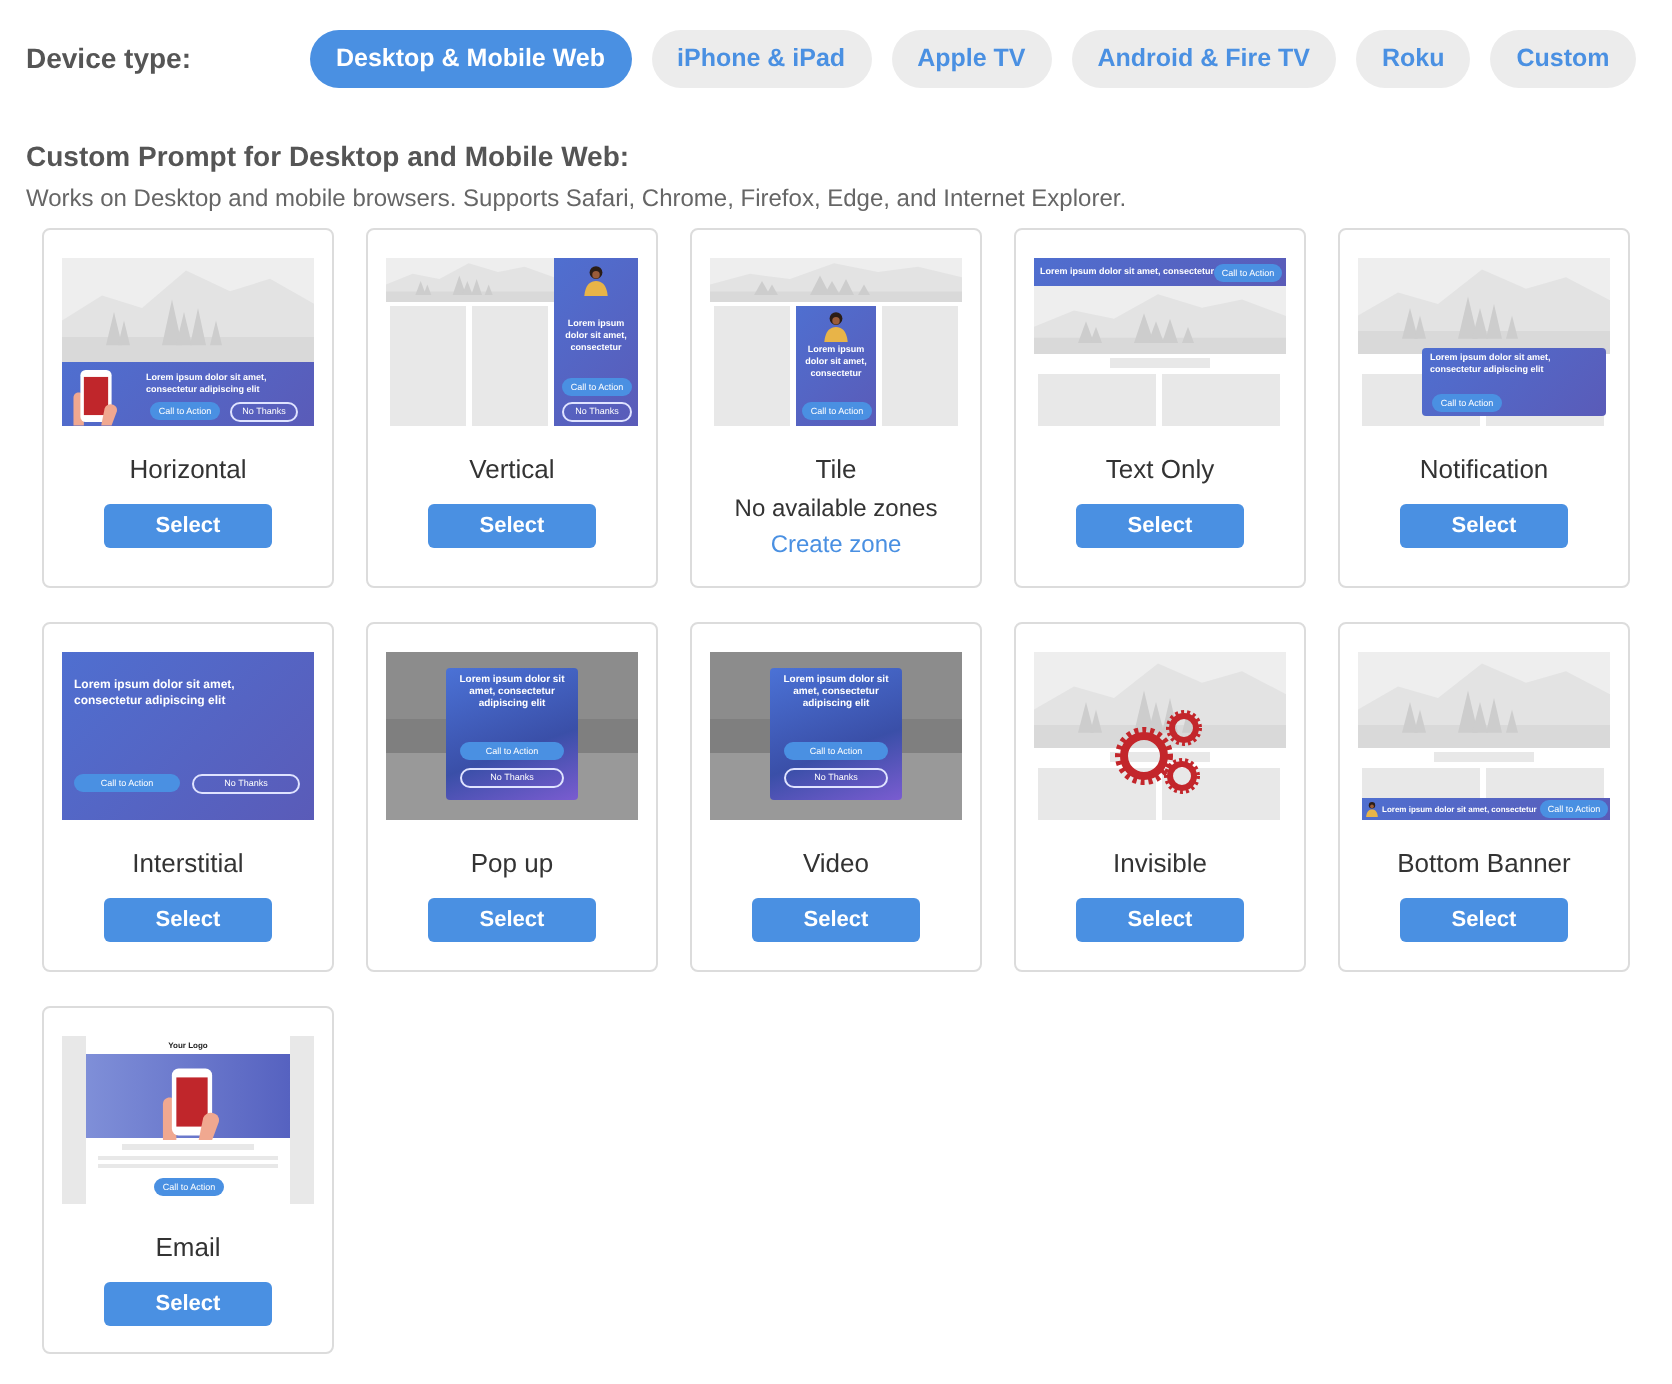 Image resolution: width=1672 pixels, height=1384 pixels. I want to click on template-name: Horizontal, so click(188, 469).